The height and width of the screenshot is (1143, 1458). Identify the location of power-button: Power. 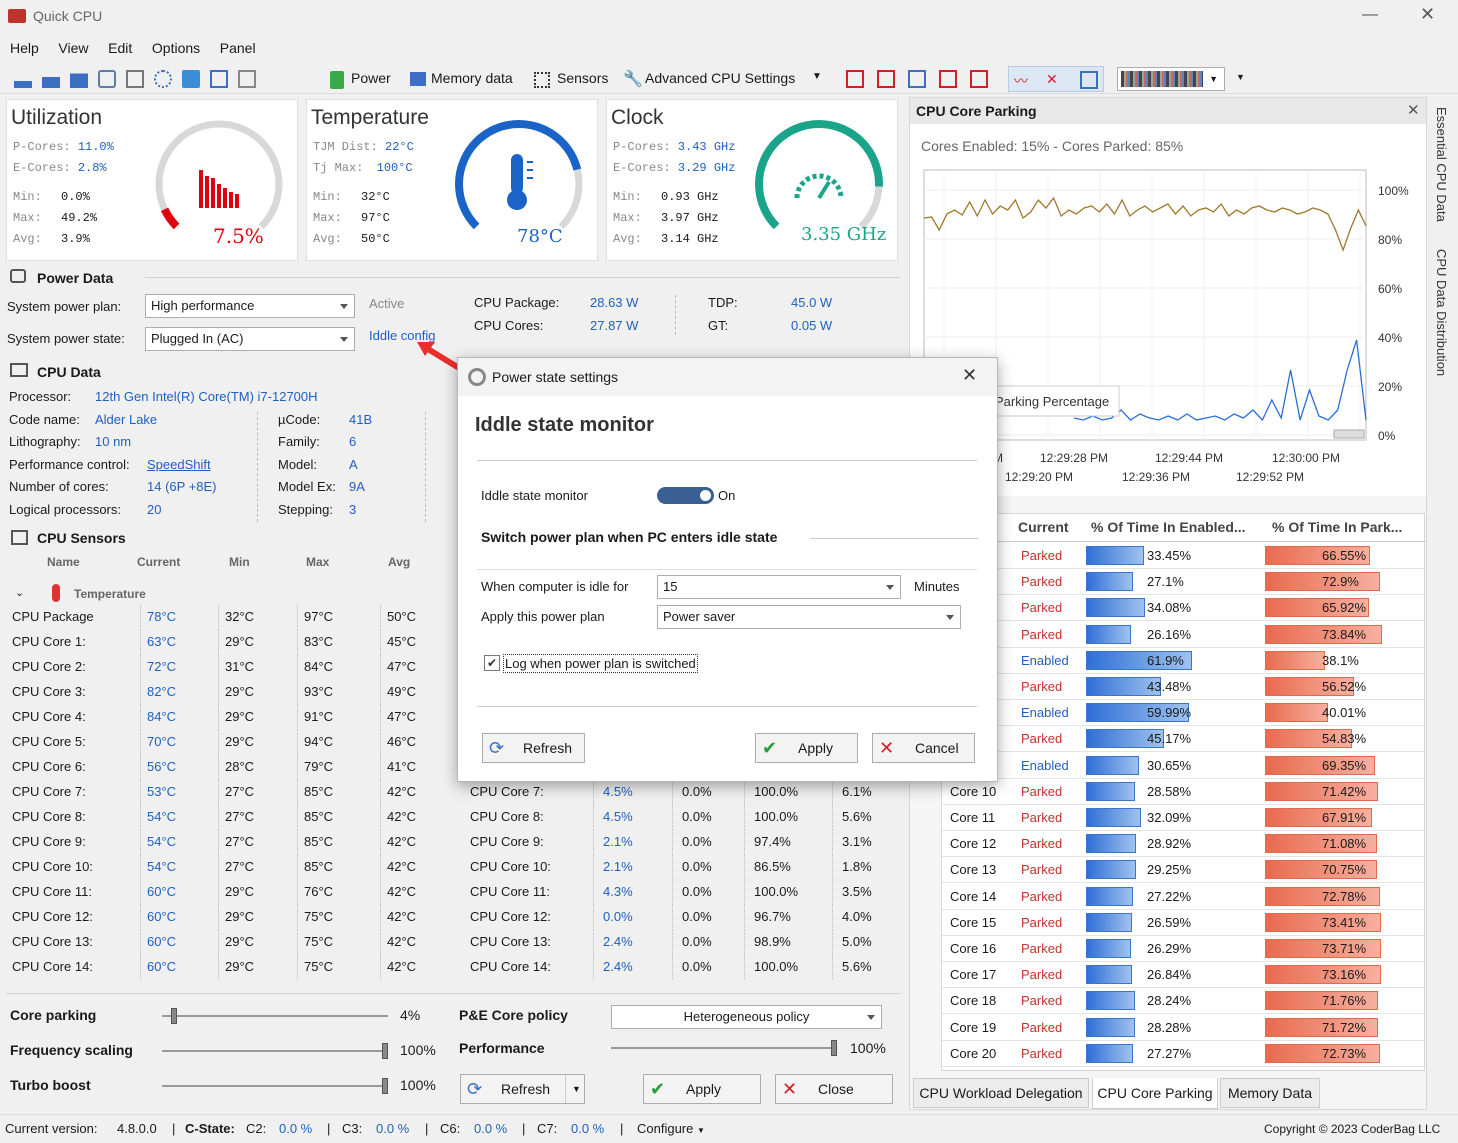
(371, 78).